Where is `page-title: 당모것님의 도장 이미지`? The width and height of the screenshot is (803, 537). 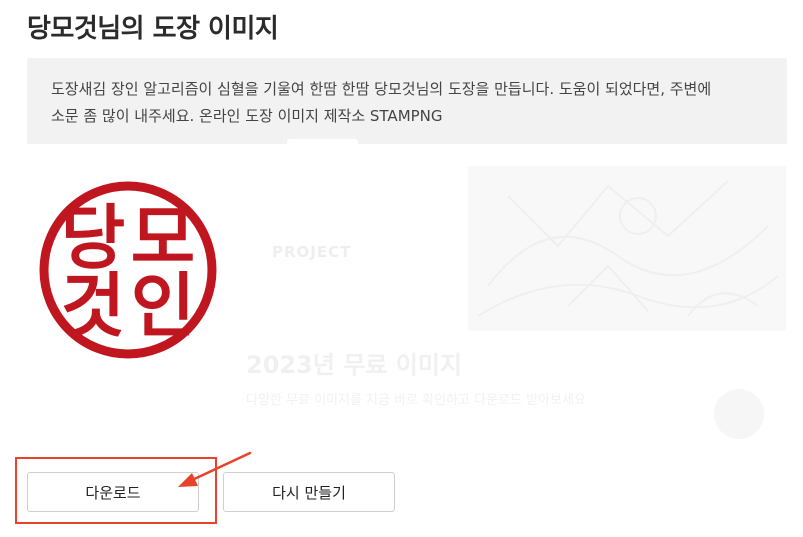 page-title: 당모것님의 도장 이미지 is located at coordinates (153, 29).